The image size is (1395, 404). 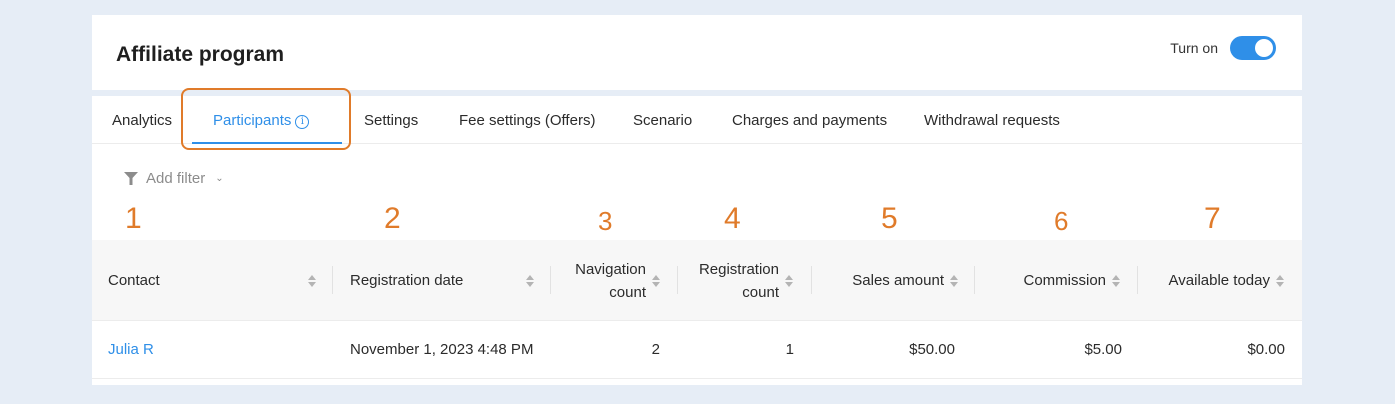 What do you see at coordinates (992, 120) in the screenshot?
I see `tab-withdrawal-requests: Withdrawal requests` at bounding box center [992, 120].